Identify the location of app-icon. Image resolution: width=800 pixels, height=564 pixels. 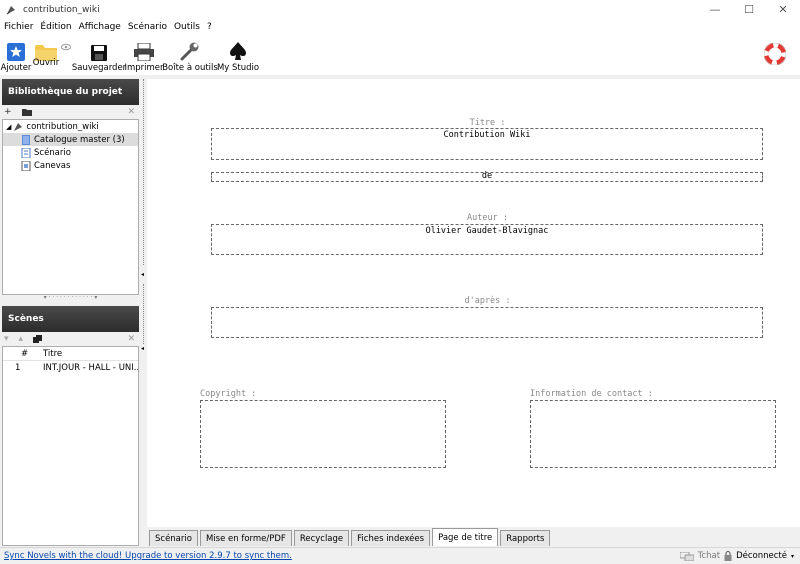
(10, 9).